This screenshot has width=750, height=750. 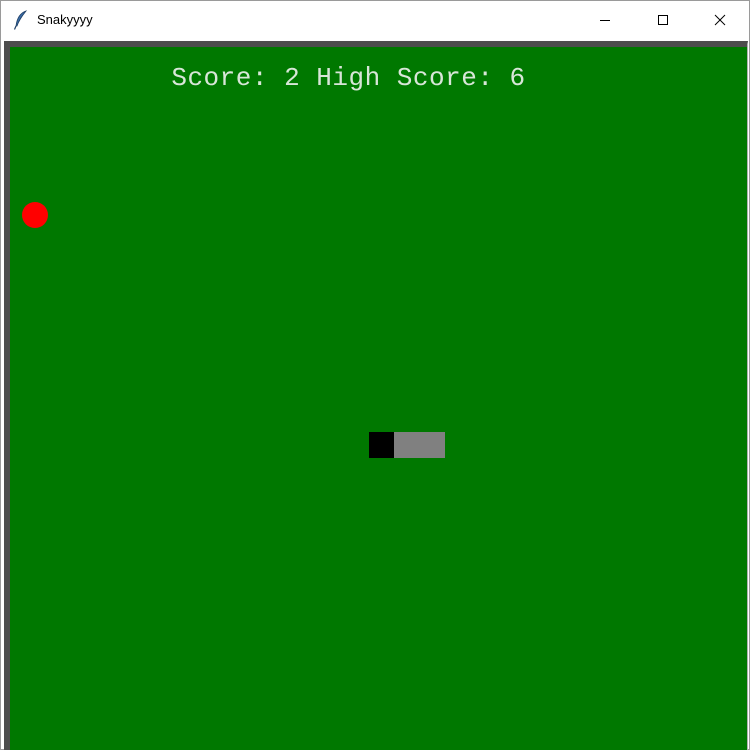 I want to click on score-label: Score:, so click(x=219, y=78).